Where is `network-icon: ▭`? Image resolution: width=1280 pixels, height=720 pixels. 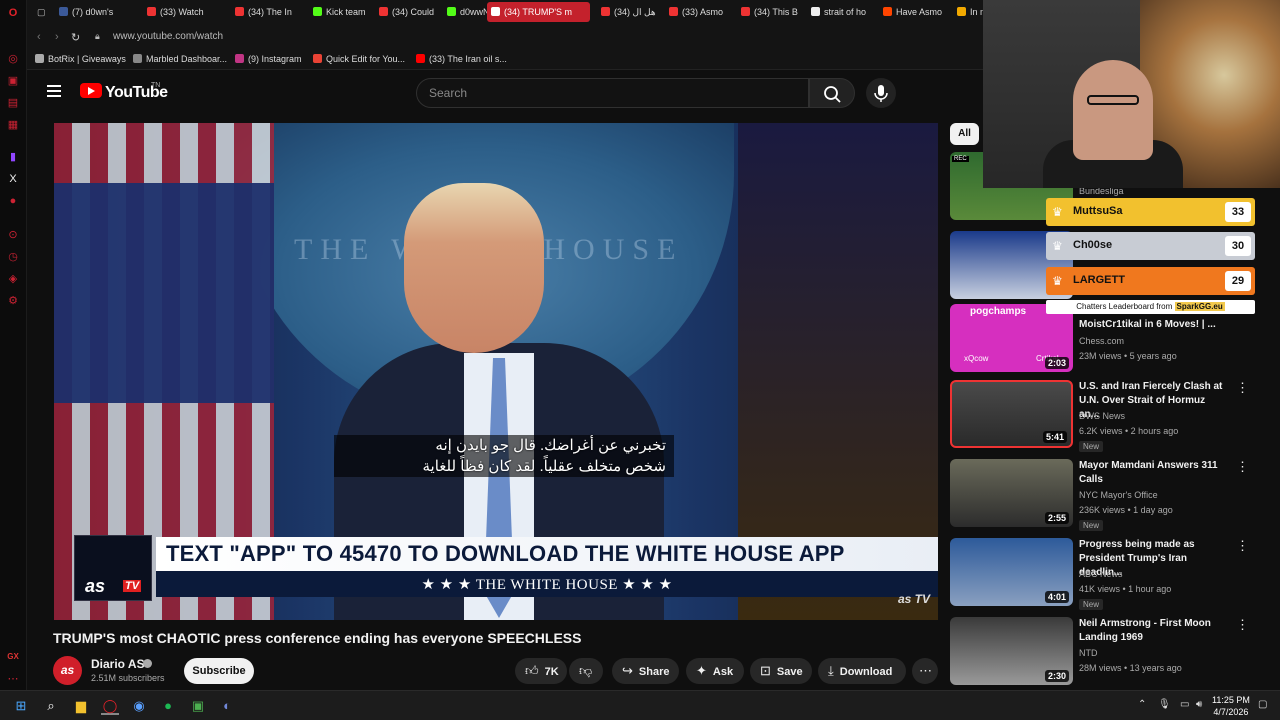
network-icon: ▭ is located at coordinates (1184, 704).